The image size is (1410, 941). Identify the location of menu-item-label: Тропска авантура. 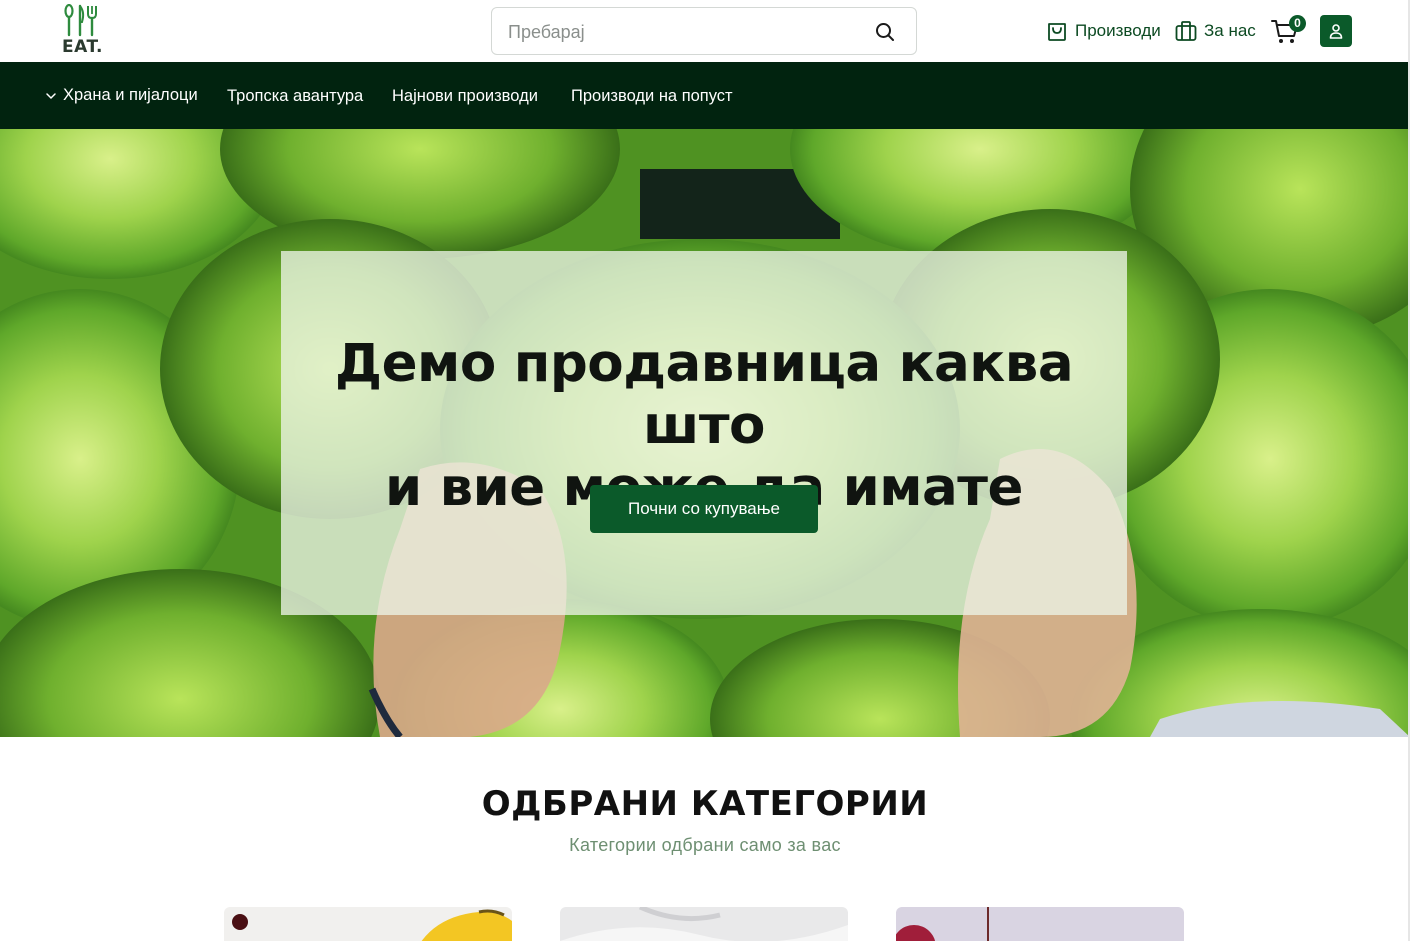
(295, 96).